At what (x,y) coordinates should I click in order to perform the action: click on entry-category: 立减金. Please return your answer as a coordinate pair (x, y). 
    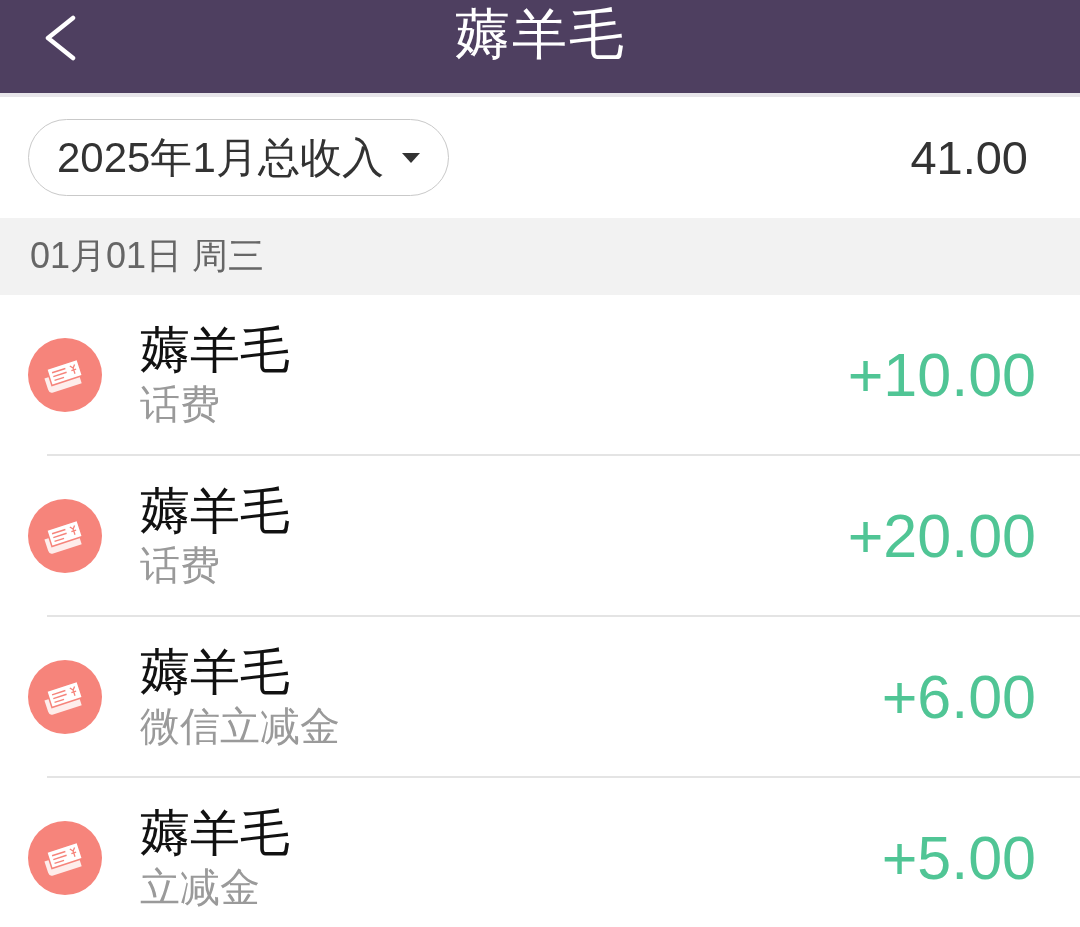
    Looking at the image, I should click on (200, 887).